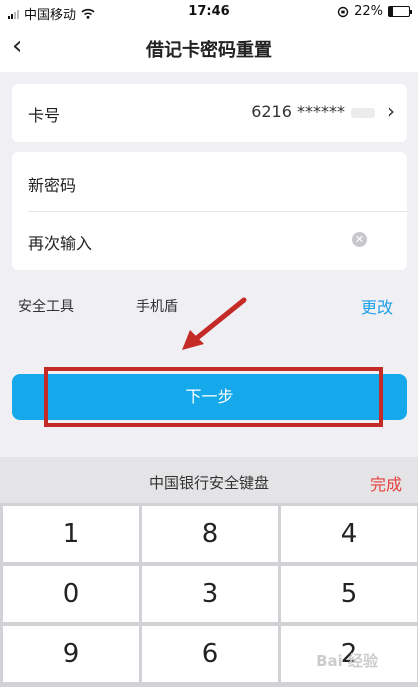 Image resolution: width=418 pixels, height=687 pixels. I want to click on battery-percent: 22%, so click(368, 11).